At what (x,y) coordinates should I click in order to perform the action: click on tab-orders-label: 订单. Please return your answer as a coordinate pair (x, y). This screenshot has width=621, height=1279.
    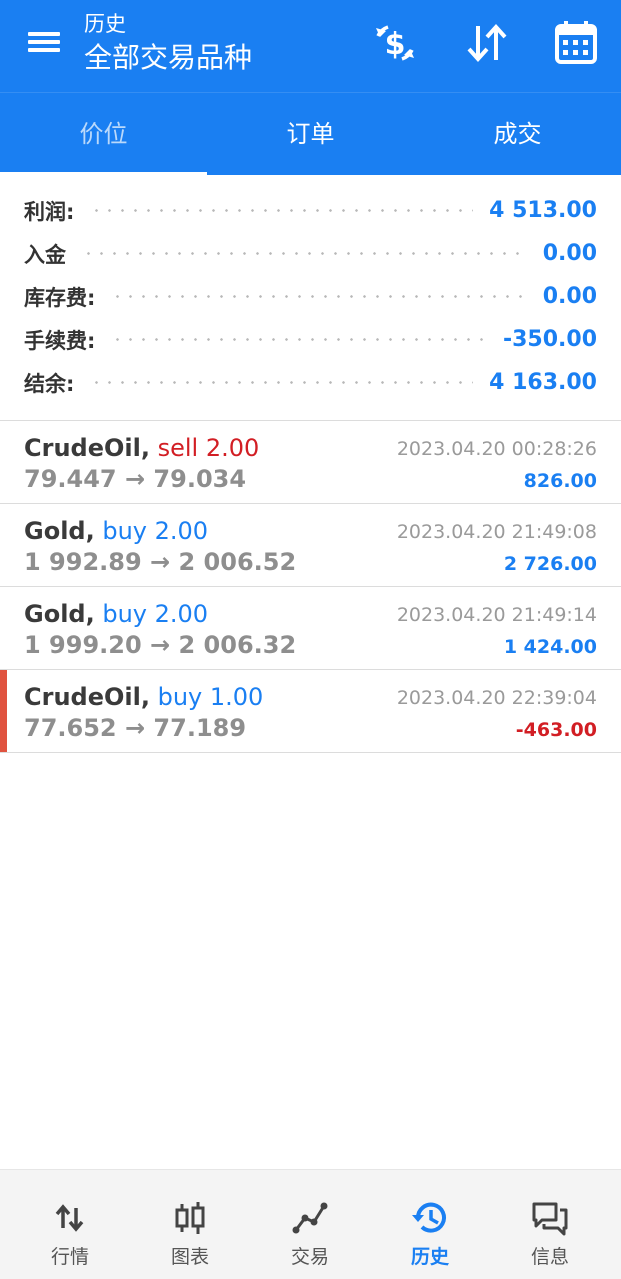
    Looking at the image, I should click on (310, 134).